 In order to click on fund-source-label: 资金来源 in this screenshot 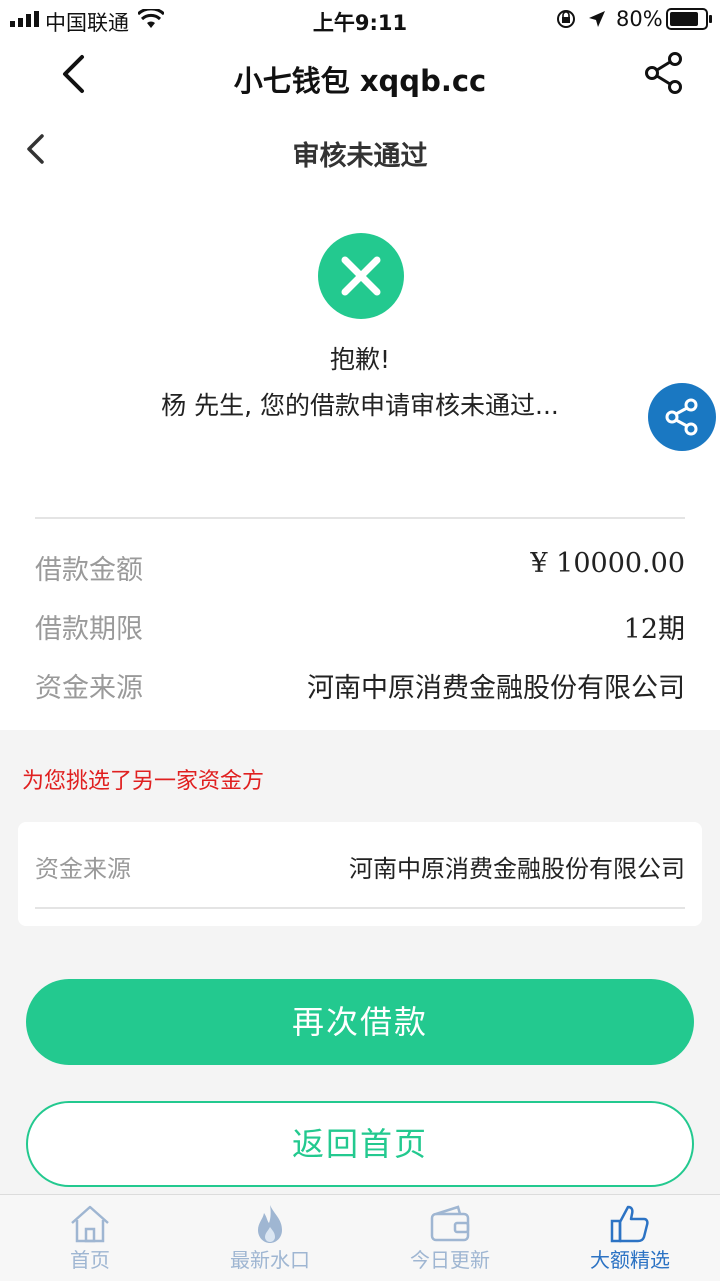, I will do `click(89, 688)`.